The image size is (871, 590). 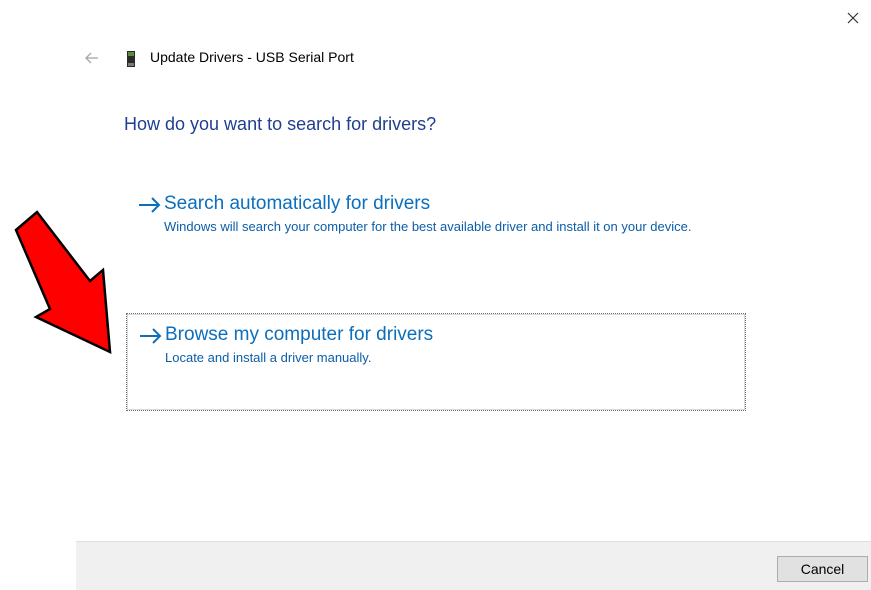 I want to click on usb-device-icon, so click(x=131, y=59).